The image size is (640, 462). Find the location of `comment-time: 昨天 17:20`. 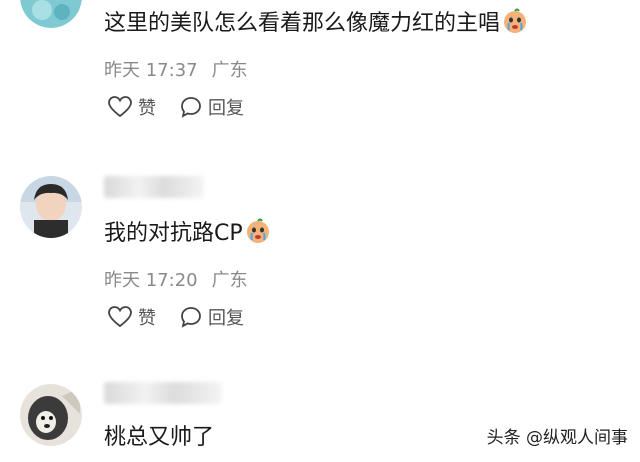

comment-time: 昨天 17:20 is located at coordinates (151, 280).